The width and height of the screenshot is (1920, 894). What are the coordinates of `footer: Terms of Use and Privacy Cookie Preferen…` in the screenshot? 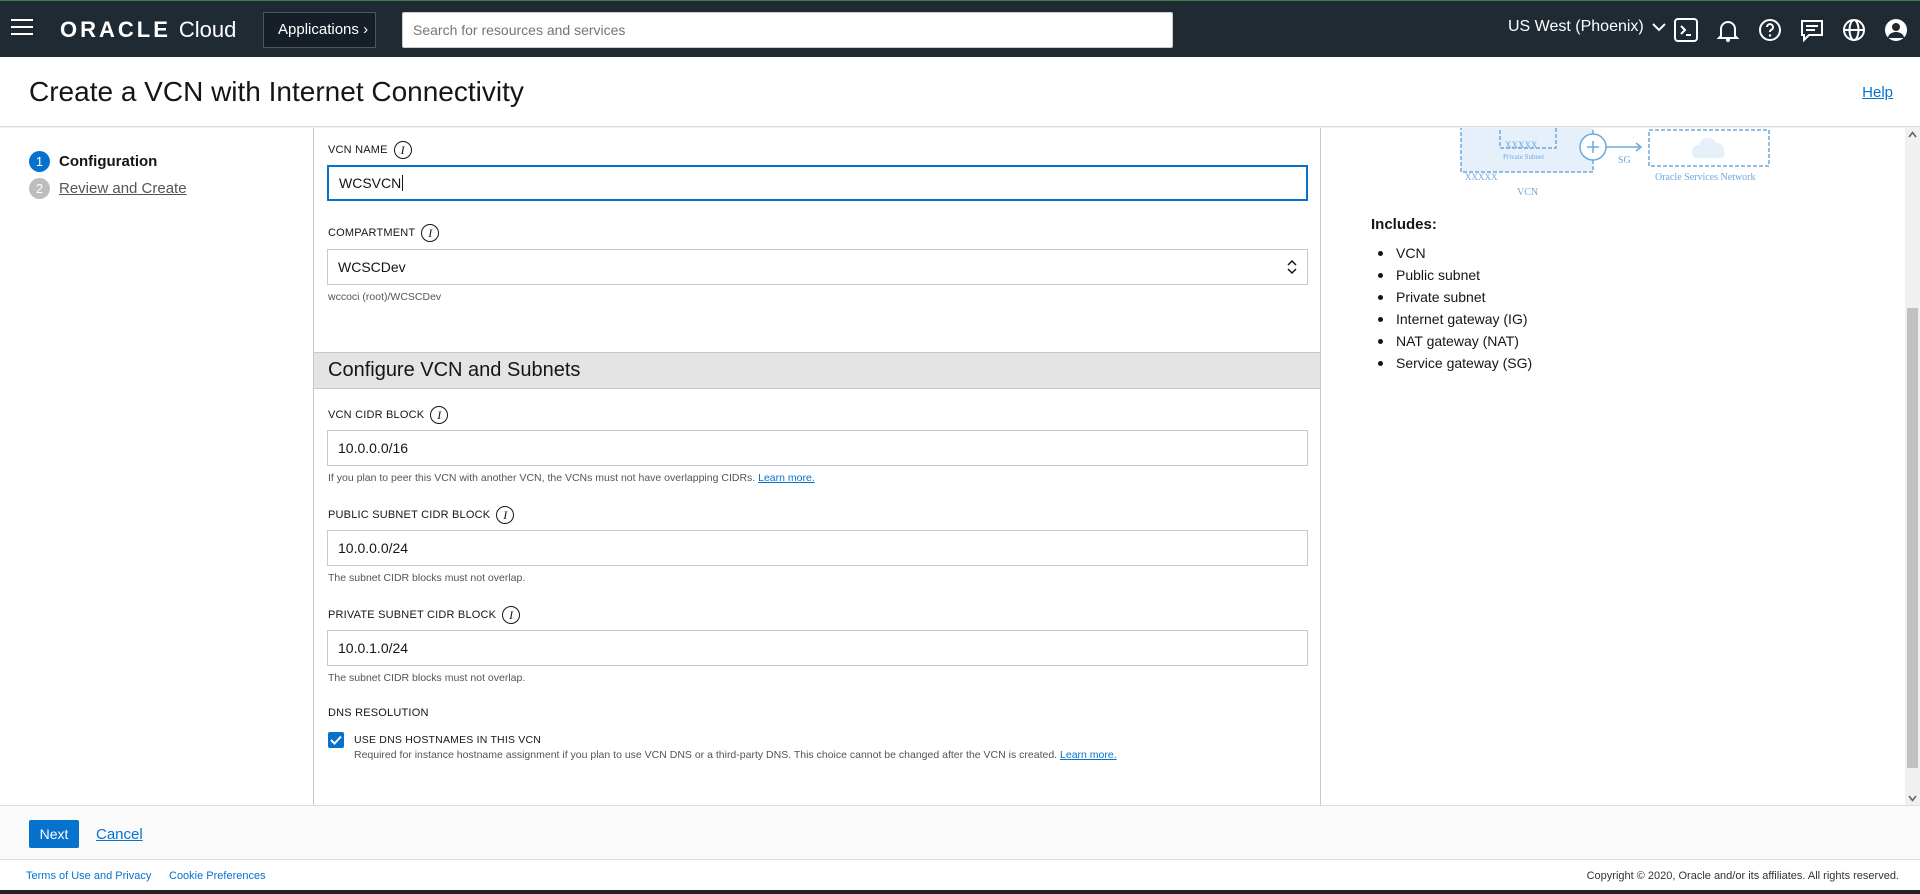 It's located at (960, 875).